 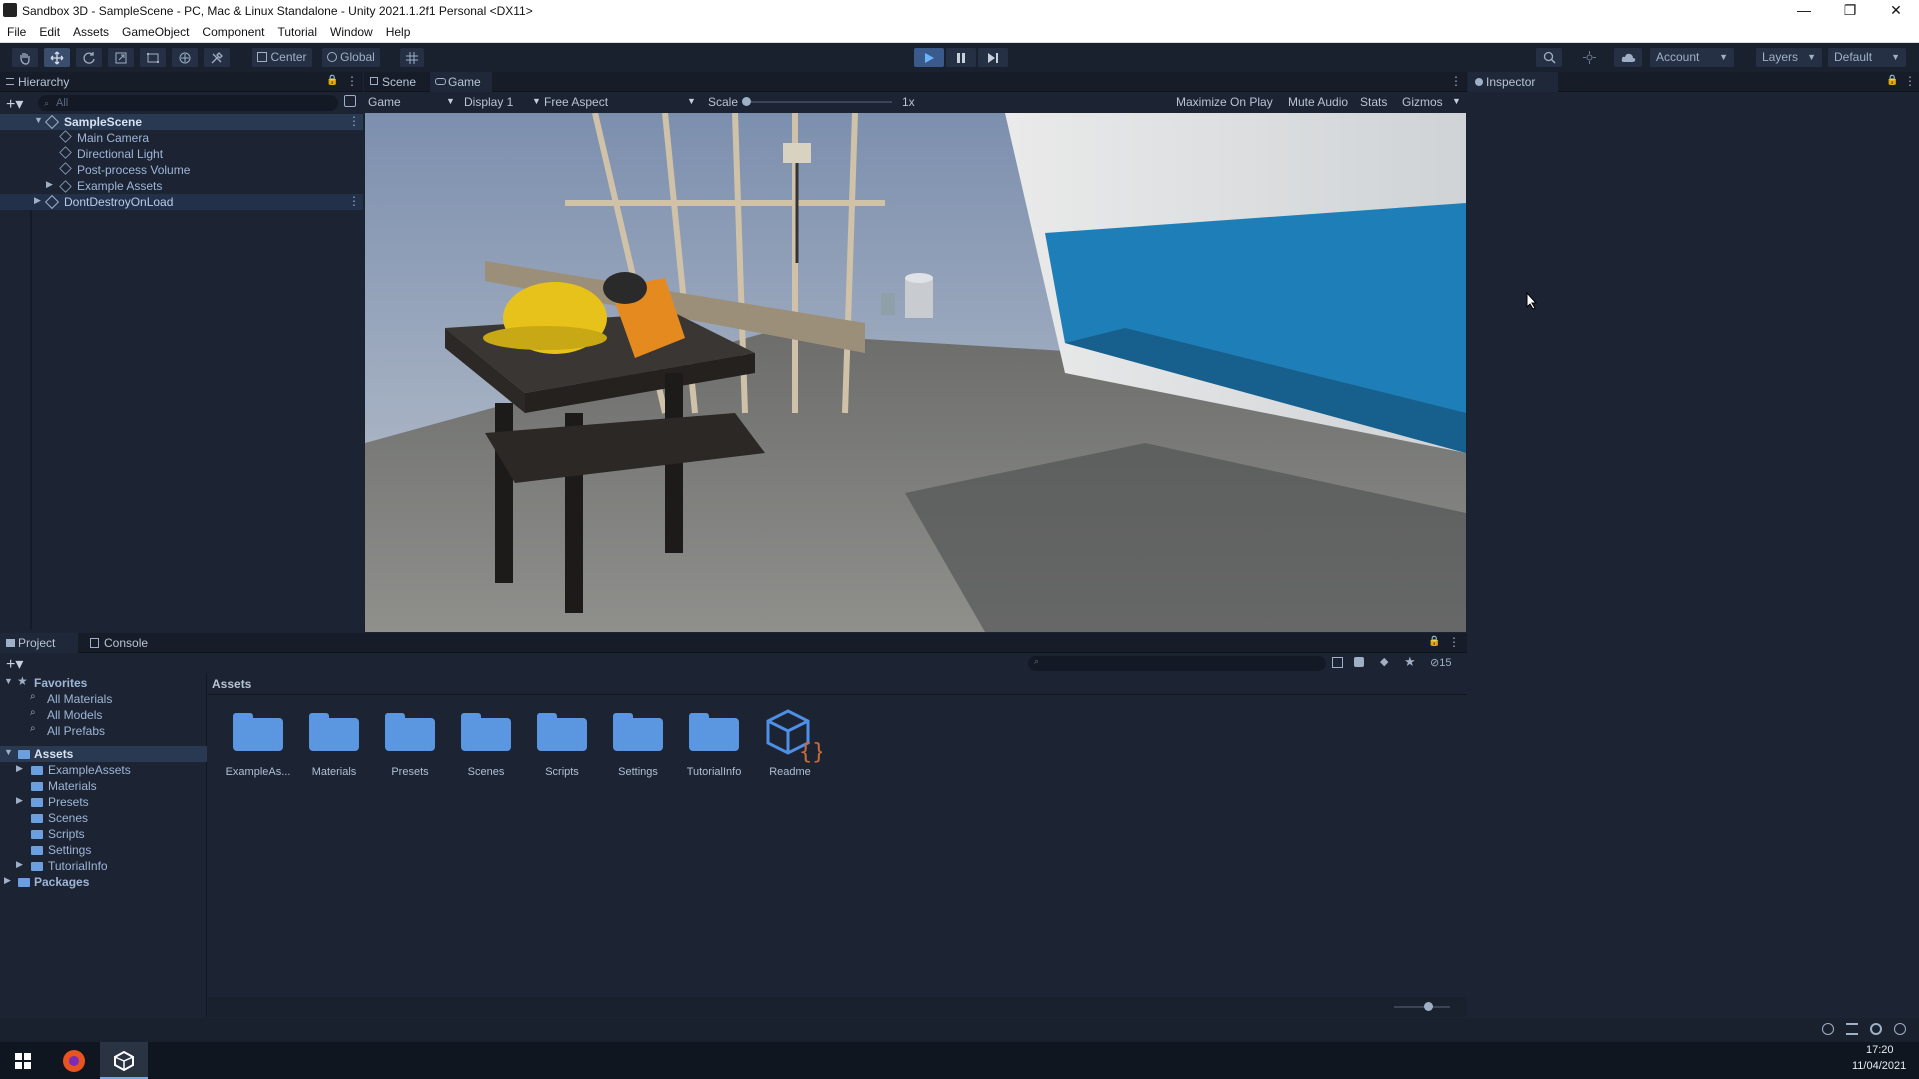 I want to click on bug-icon, so click(x=1828, y=1029).